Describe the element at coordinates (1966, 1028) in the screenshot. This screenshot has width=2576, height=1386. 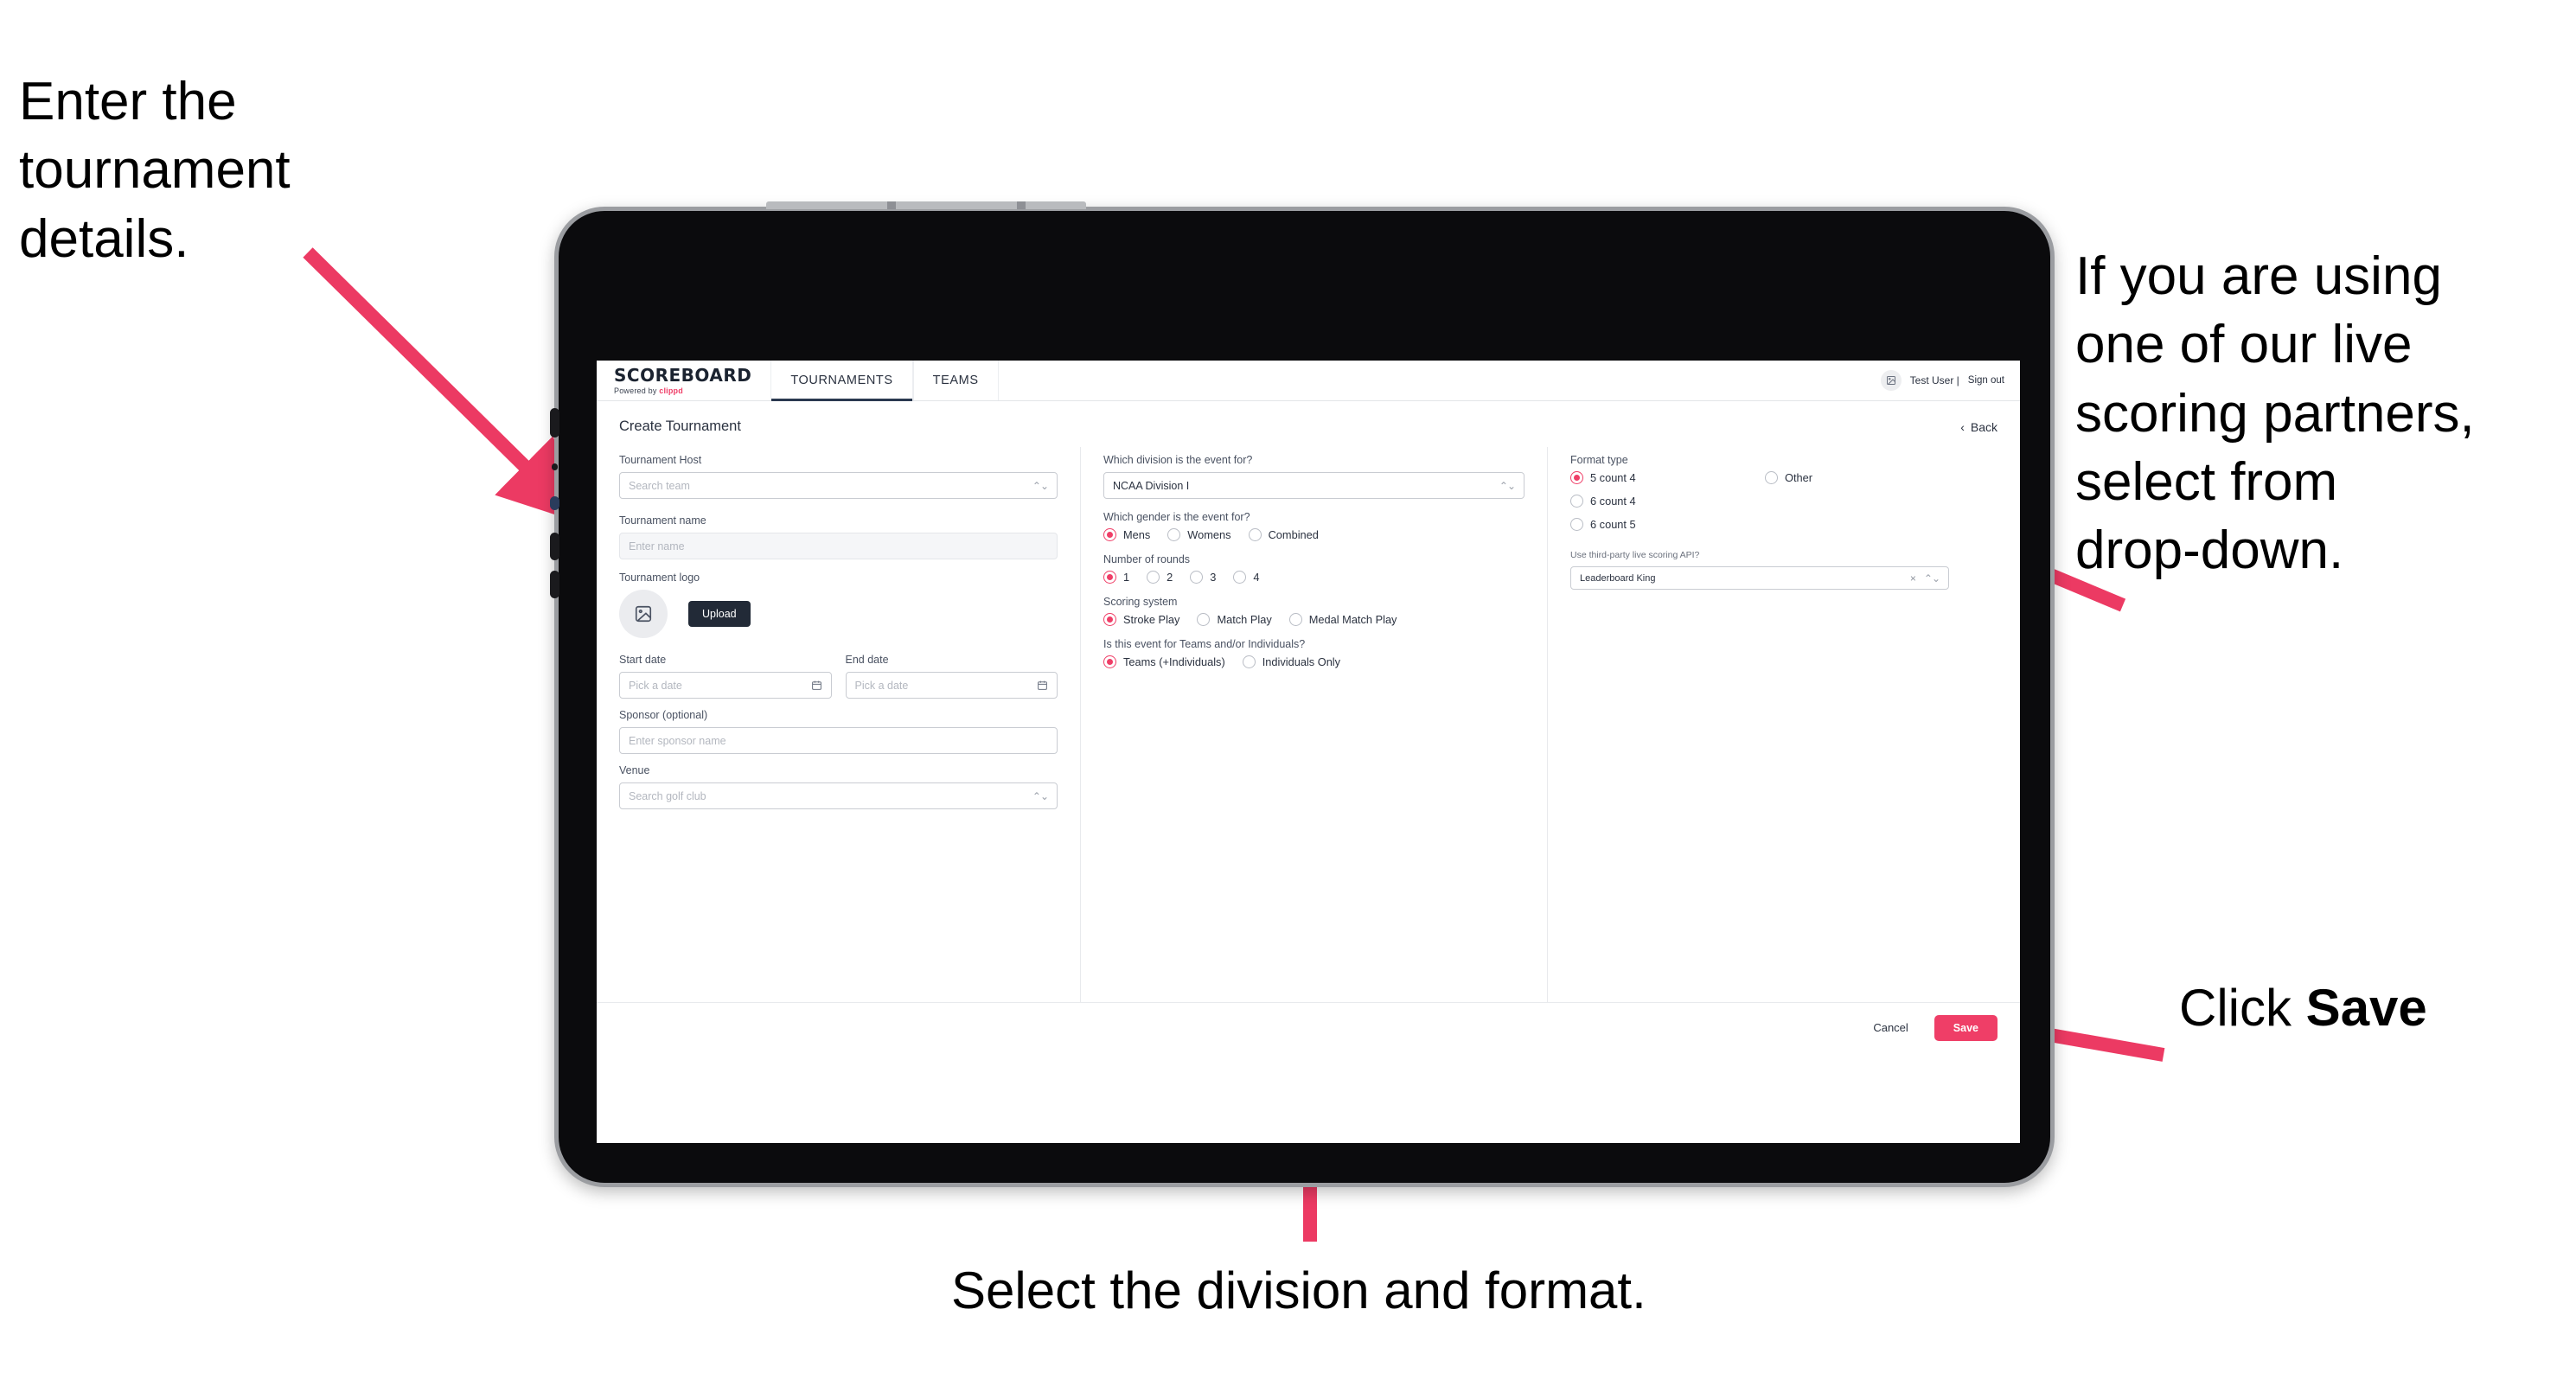
I see `save-button: Save` at that location.